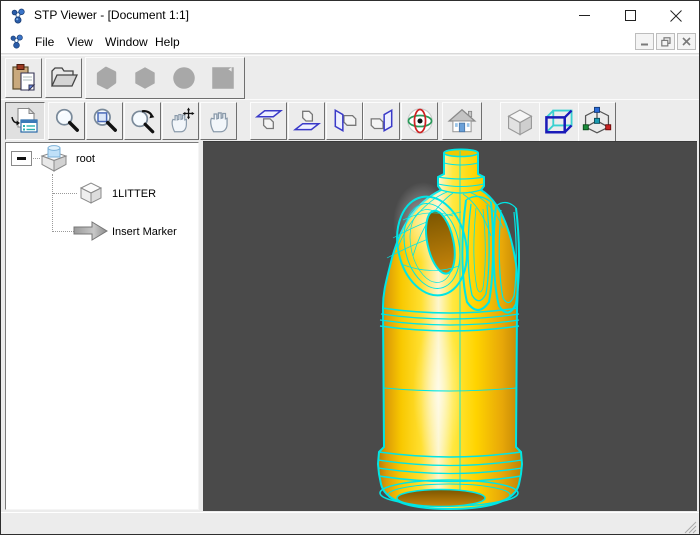  I want to click on open-file-button, so click(63, 78).